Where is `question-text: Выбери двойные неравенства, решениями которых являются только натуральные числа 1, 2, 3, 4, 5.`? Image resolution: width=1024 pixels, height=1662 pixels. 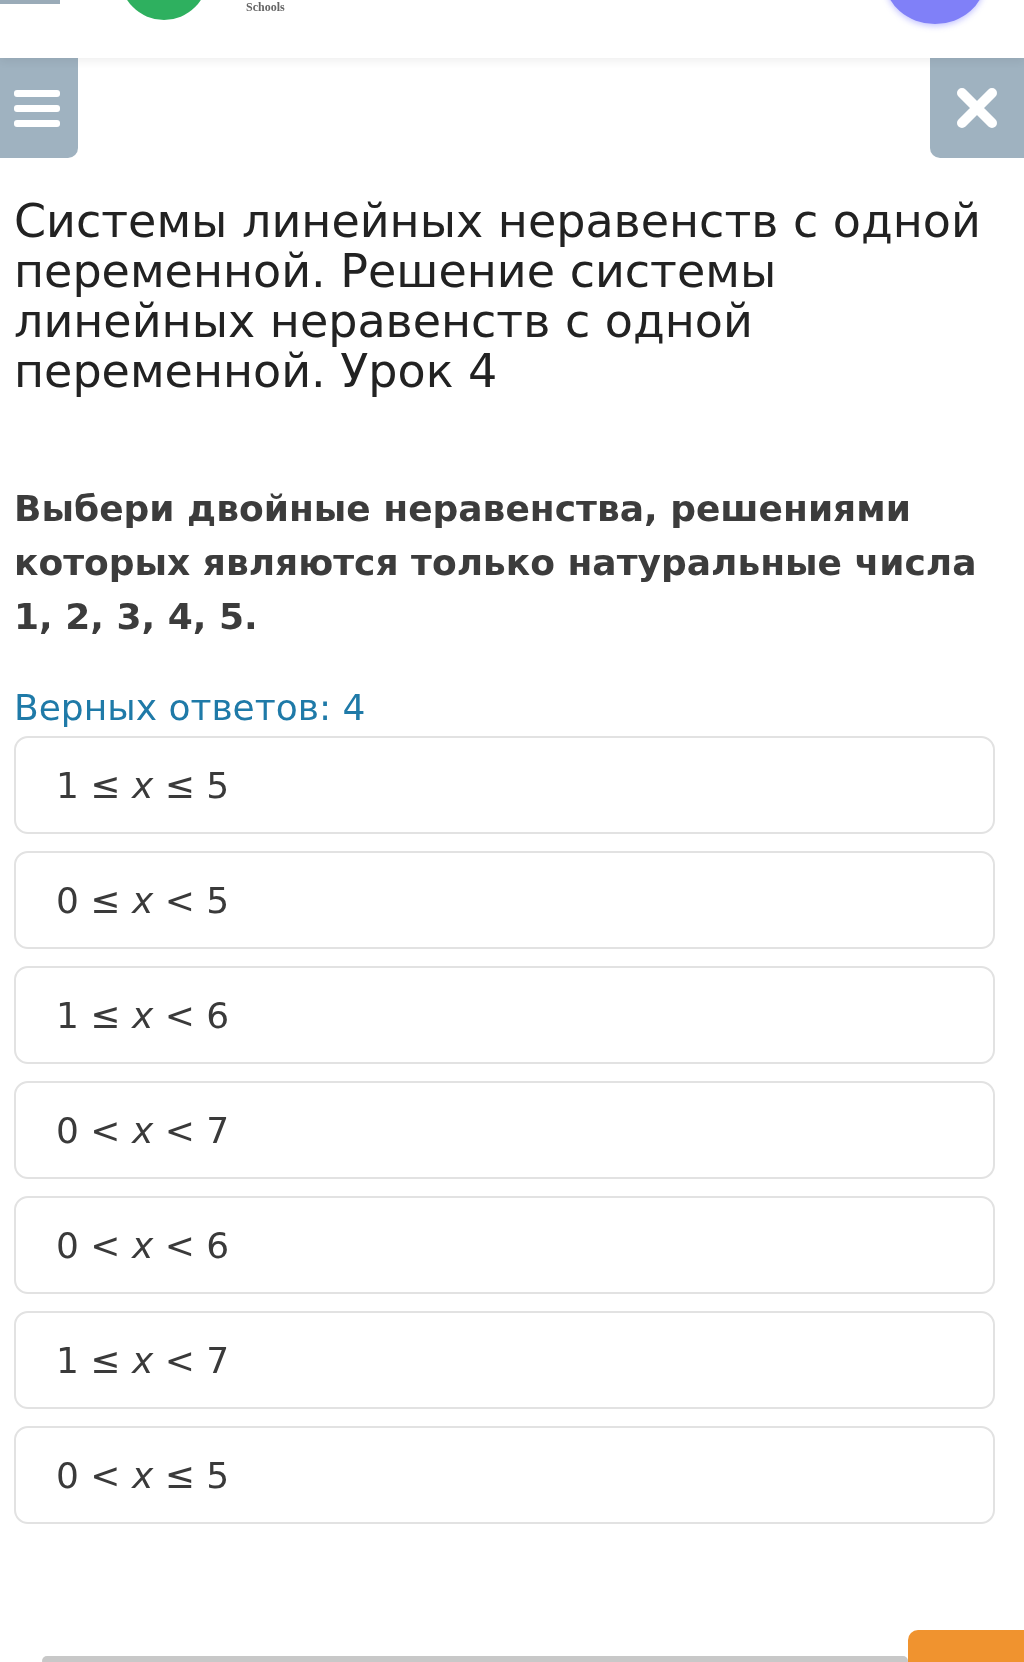 question-text: Выбери двойные неравенства, решениями которых являются только натуральные числа 1, 2, 3, 4, 5. is located at coordinates (496, 563).